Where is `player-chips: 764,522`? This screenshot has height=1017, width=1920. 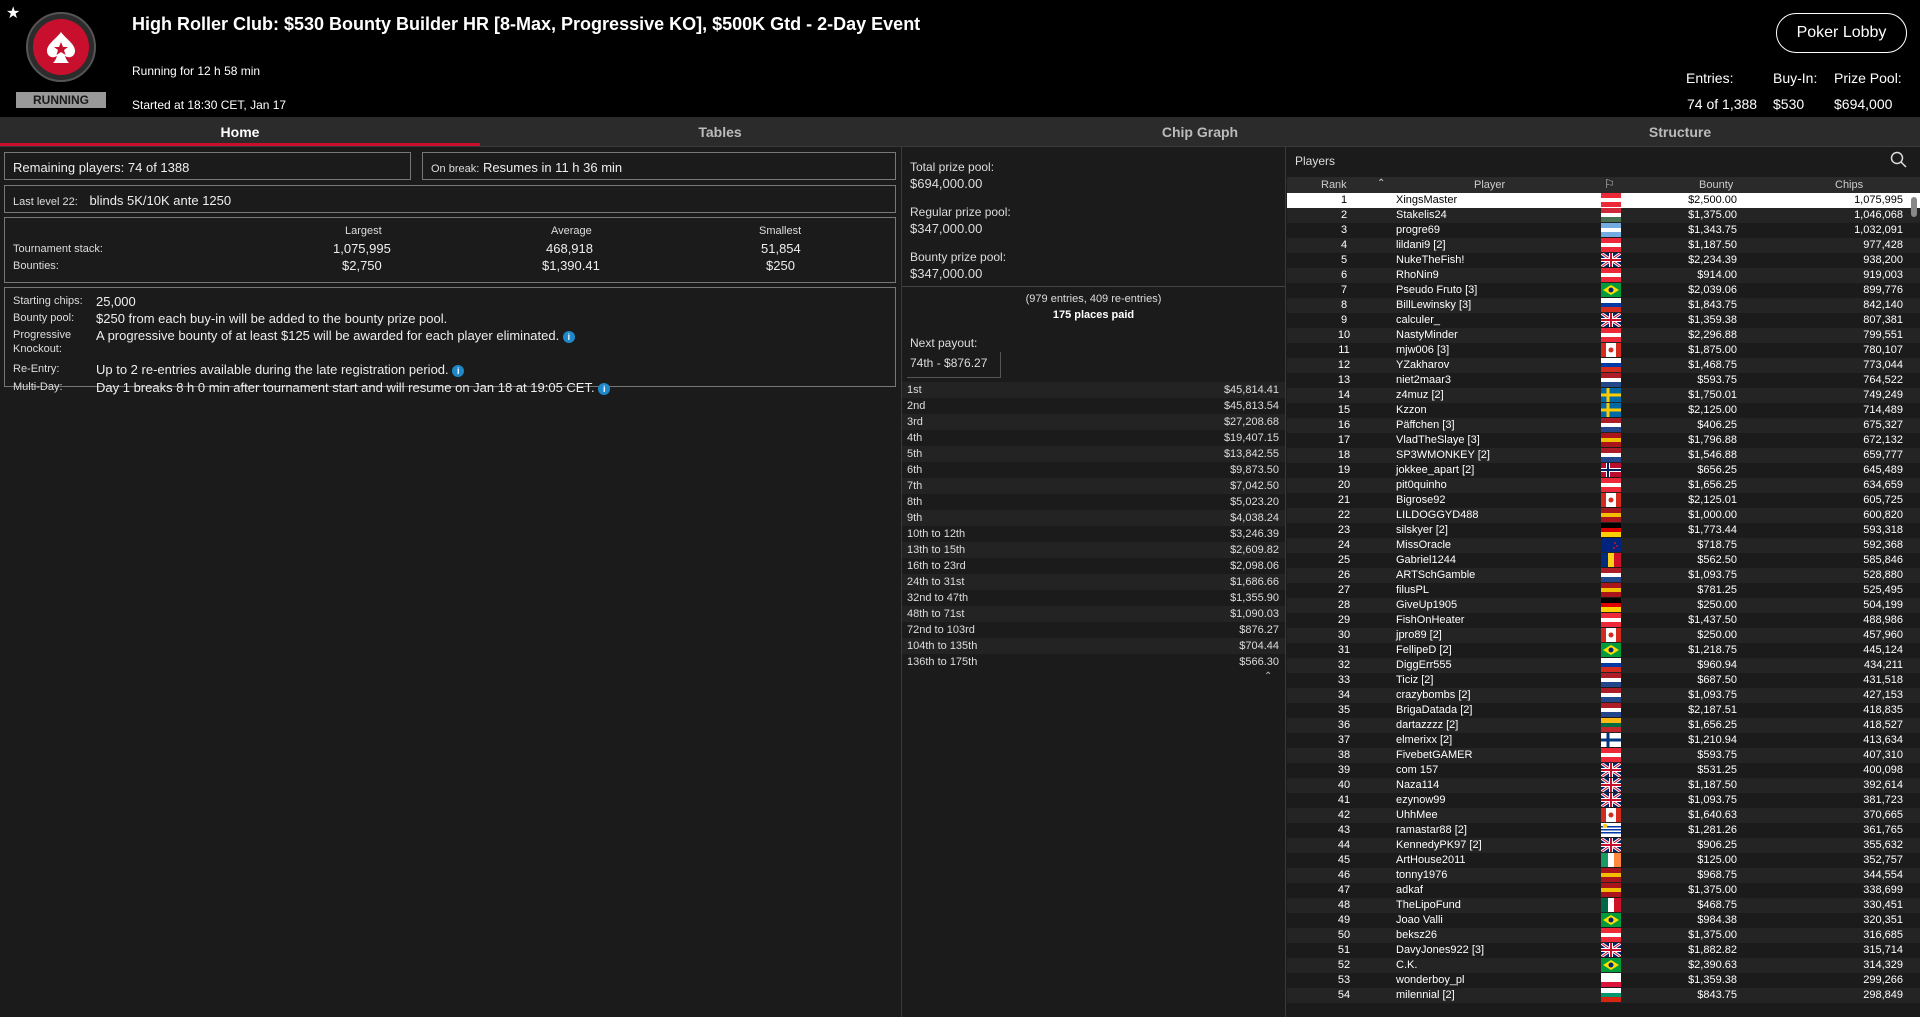
player-chips: 764,522 is located at coordinates (1883, 380).